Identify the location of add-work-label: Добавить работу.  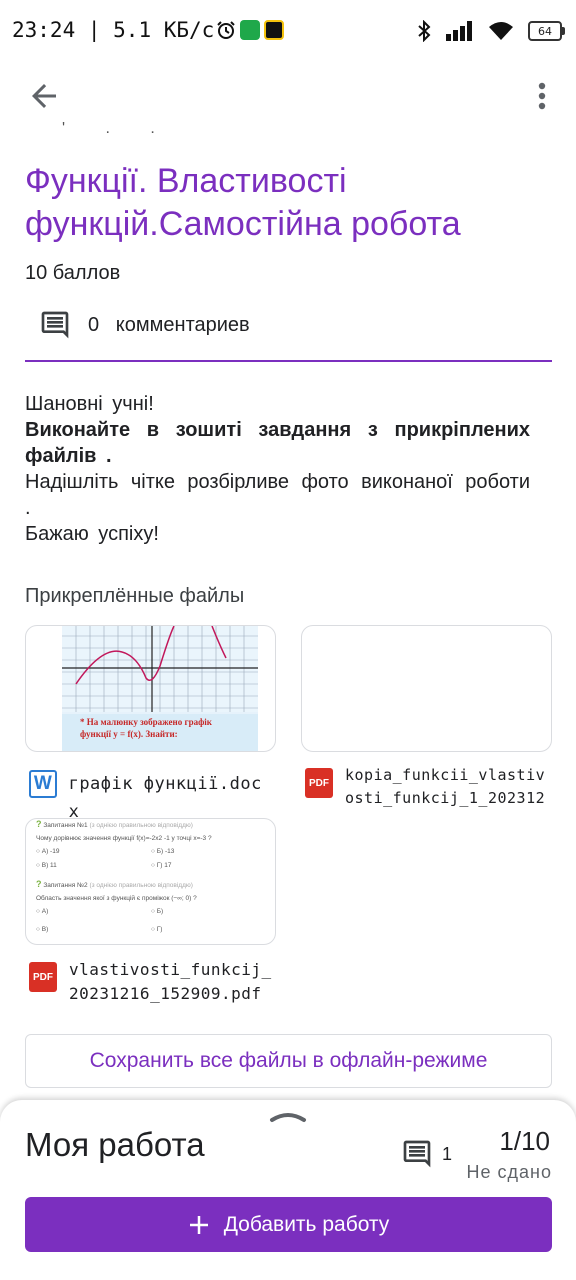
(306, 1224).